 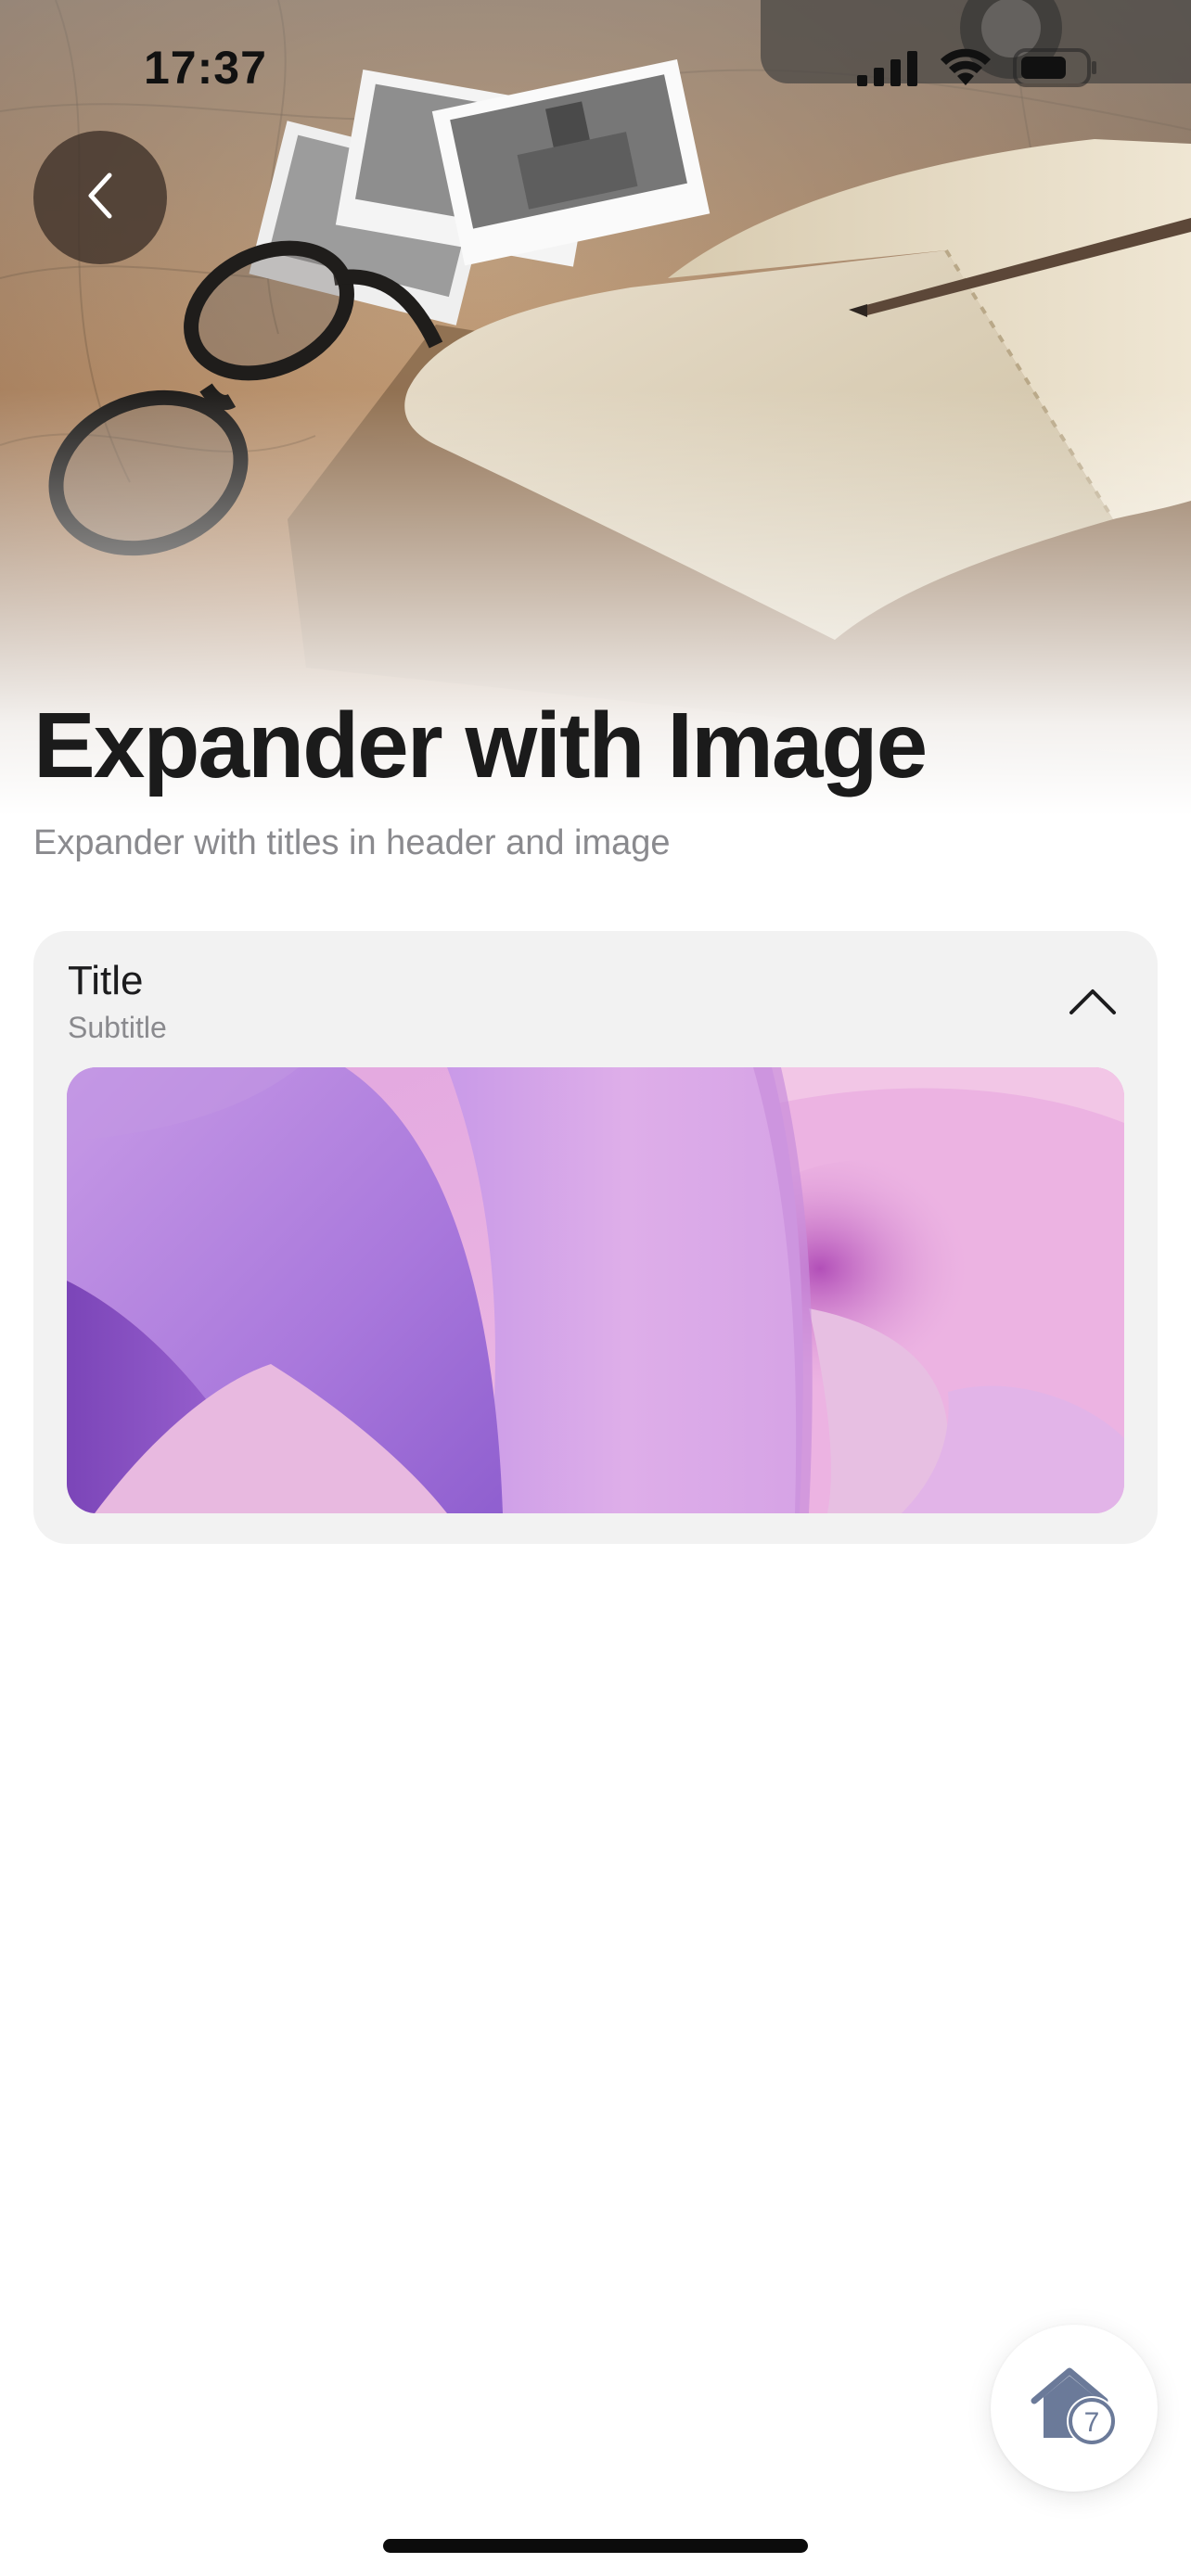 What do you see at coordinates (595, 69) in the screenshot?
I see `status-bar: 17:37` at bounding box center [595, 69].